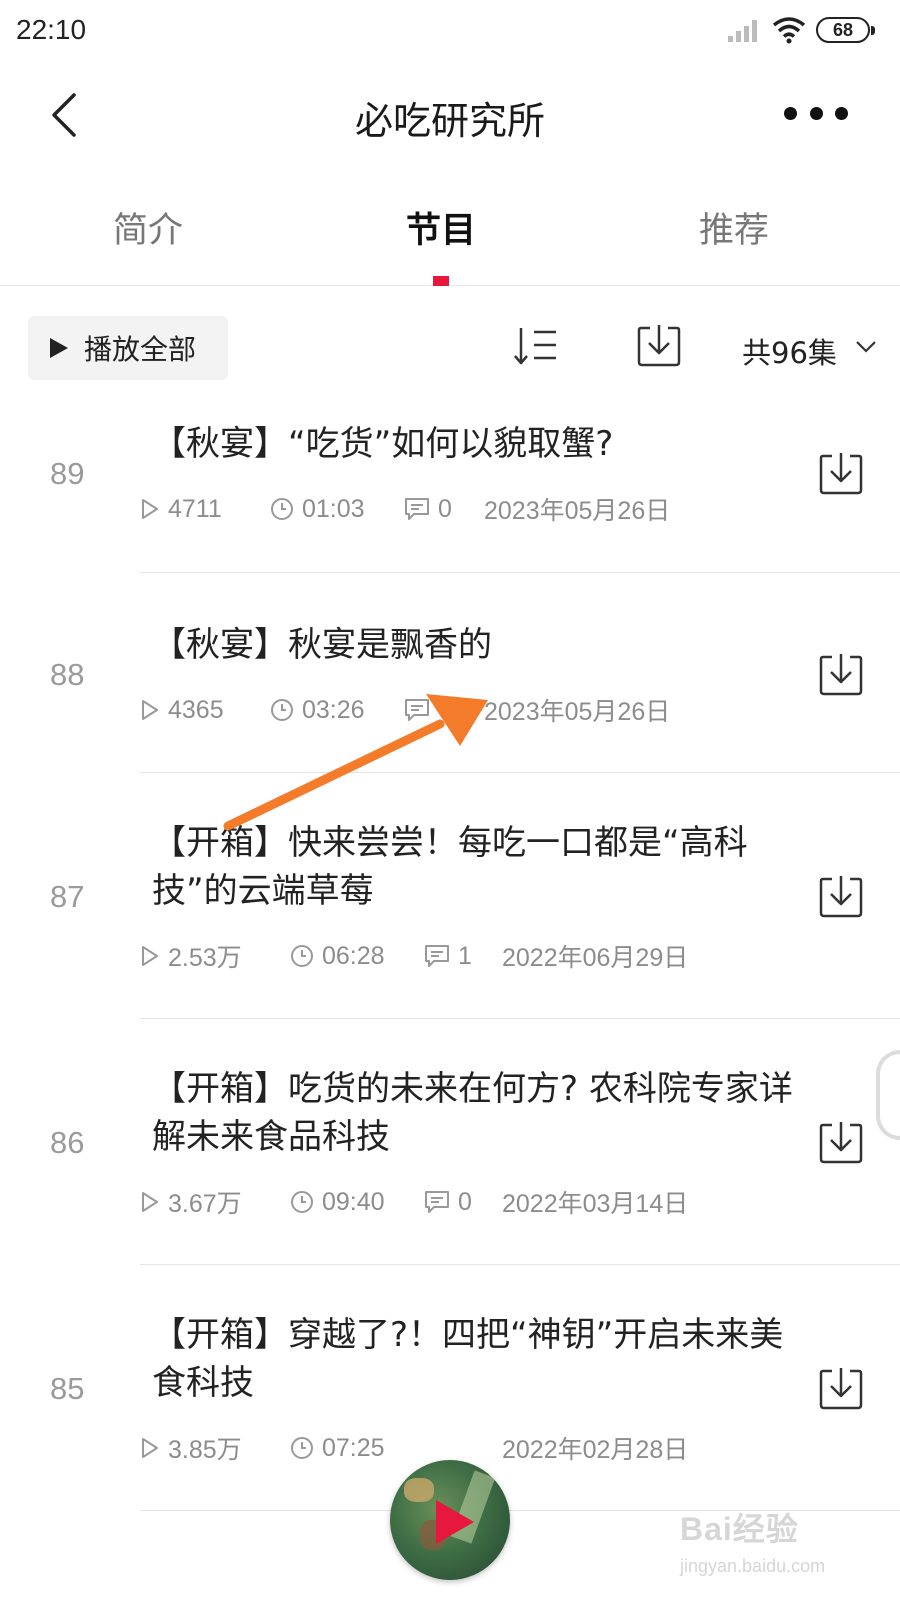 The height and width of the screenshot is (1600, 900). Describe the element at coordinates (353, 1201) in the screenshot. I see `duration-value: 09:40` at that location.